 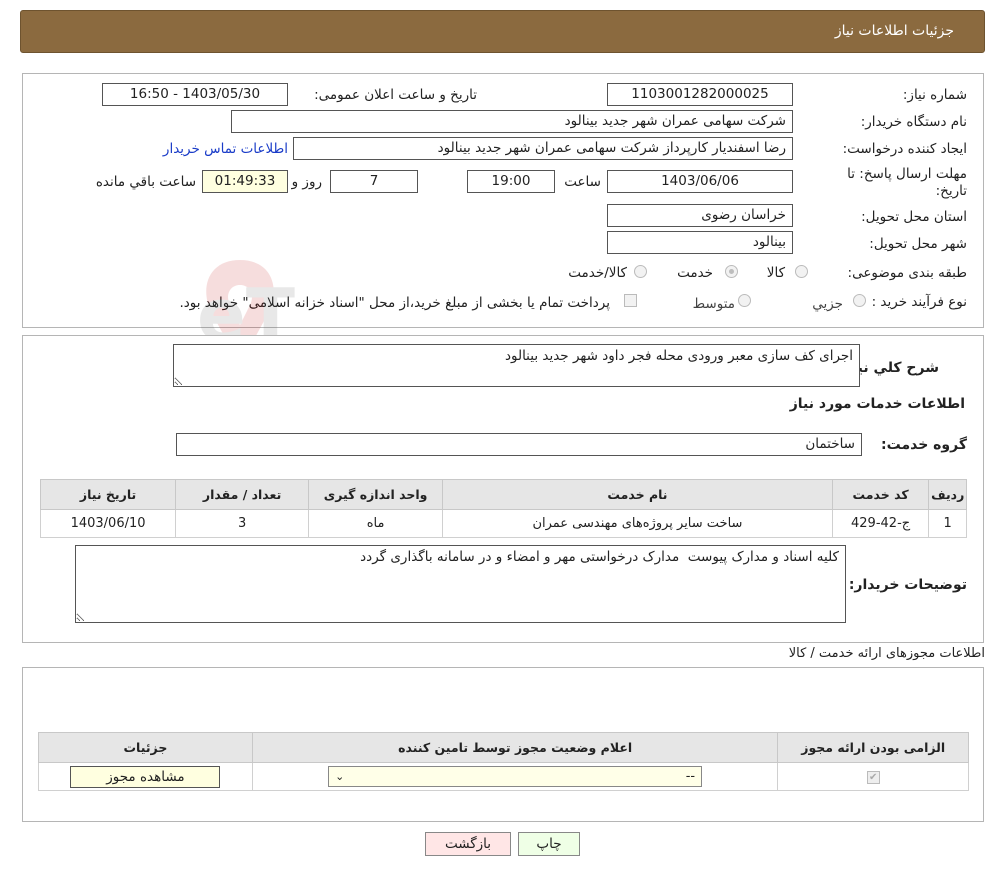 What do you see at coordinates (597, 273) in the screenshot?
I see `category-option-goods-service: کالا/خدمت` at bounding box center [597, 273].